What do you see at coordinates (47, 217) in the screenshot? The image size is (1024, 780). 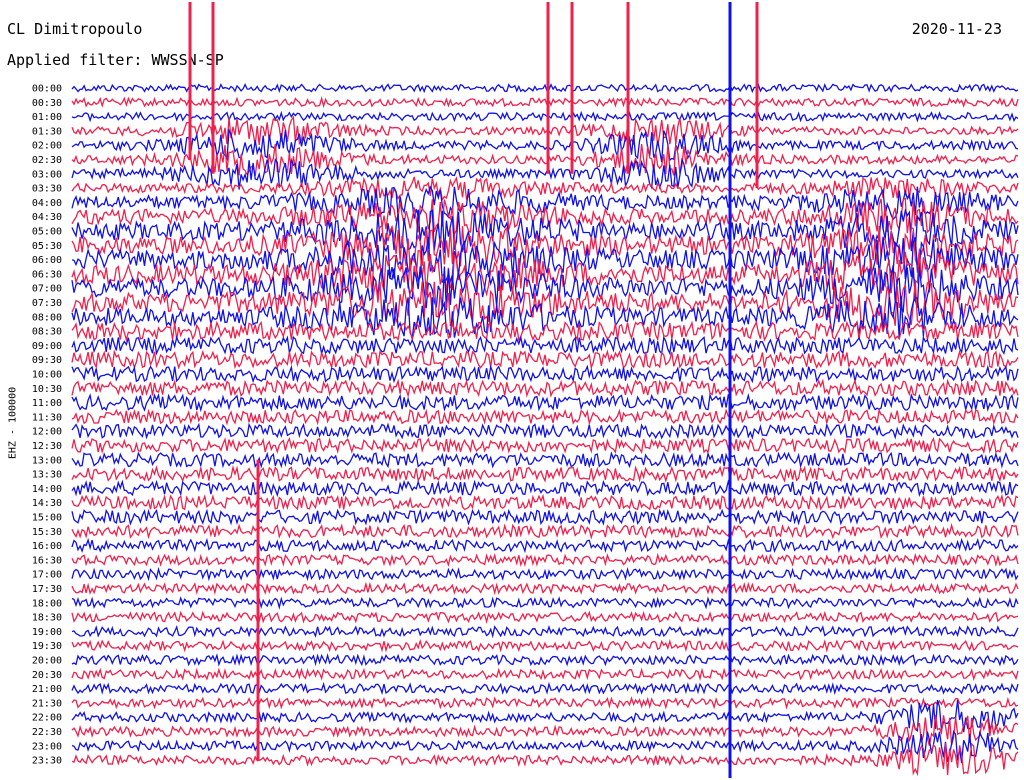 I see `time-label: 04:30` at bounding box center [47, 217].